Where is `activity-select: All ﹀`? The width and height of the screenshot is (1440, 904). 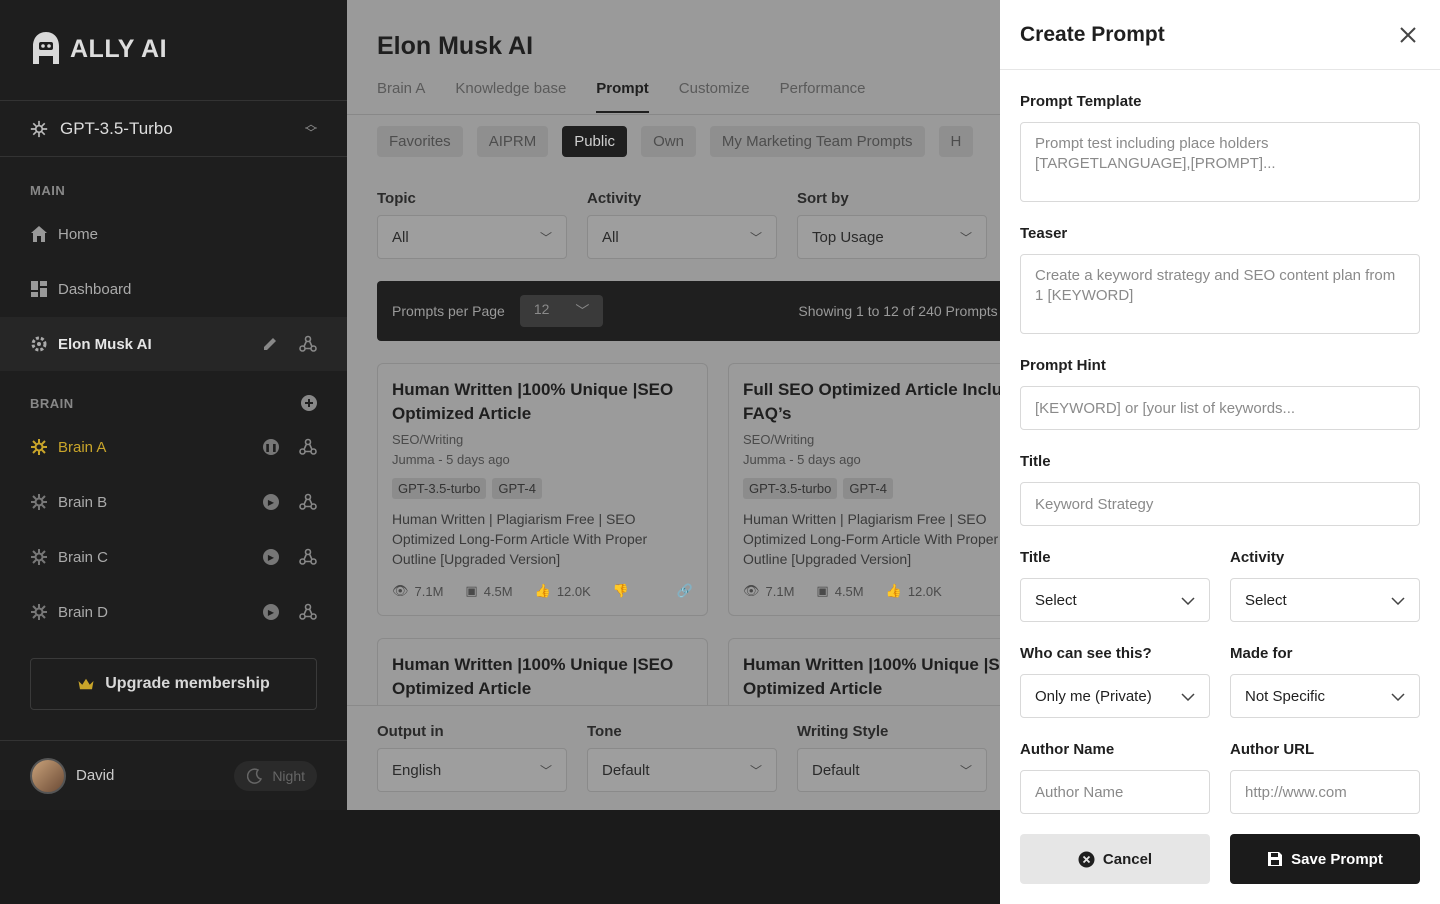 activity-select: All ﹀ is located at coordinates (682, 237).